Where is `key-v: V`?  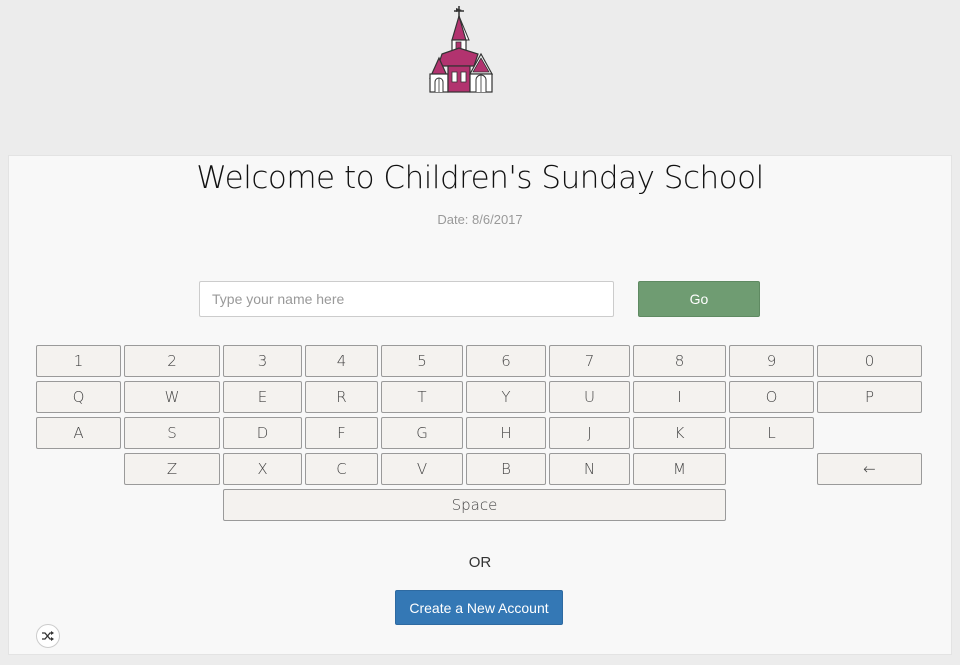 key-v: V is located at coordinates (422, 469).